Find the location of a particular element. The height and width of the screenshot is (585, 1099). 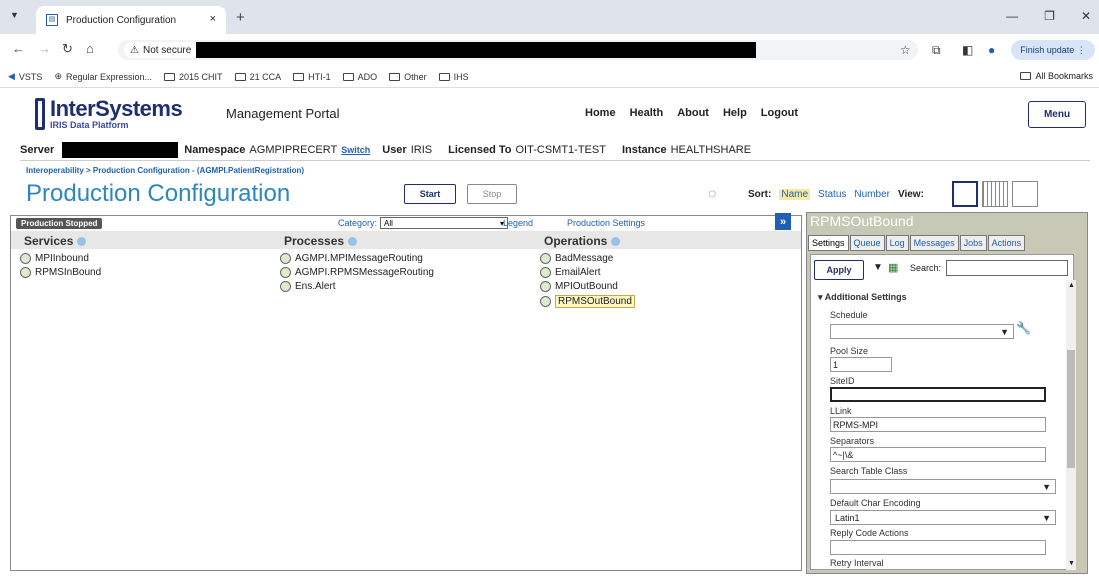

tab-actions: Actions is located at coordinates (1006, 243).